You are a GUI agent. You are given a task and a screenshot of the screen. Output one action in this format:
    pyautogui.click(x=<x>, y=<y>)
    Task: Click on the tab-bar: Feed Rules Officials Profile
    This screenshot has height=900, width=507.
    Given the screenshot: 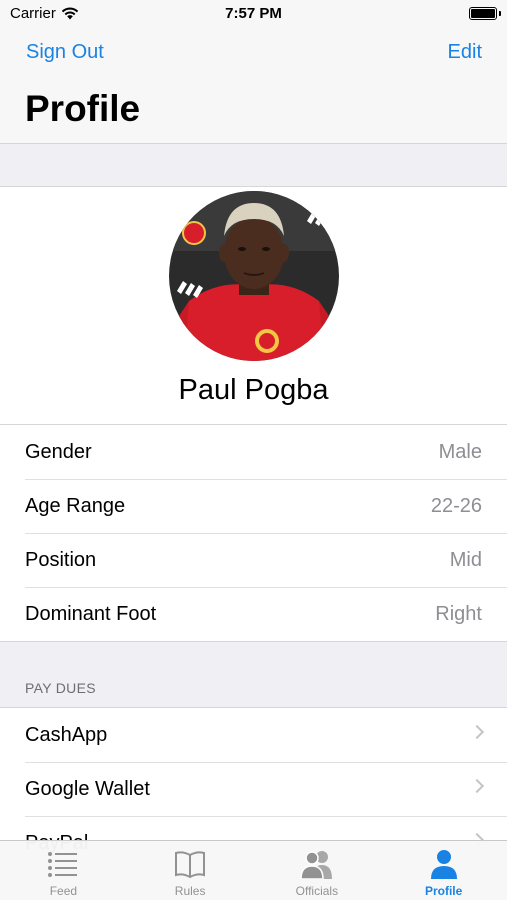 What is the action you would take?
    pyautogui.click(x=253, y=870)
    